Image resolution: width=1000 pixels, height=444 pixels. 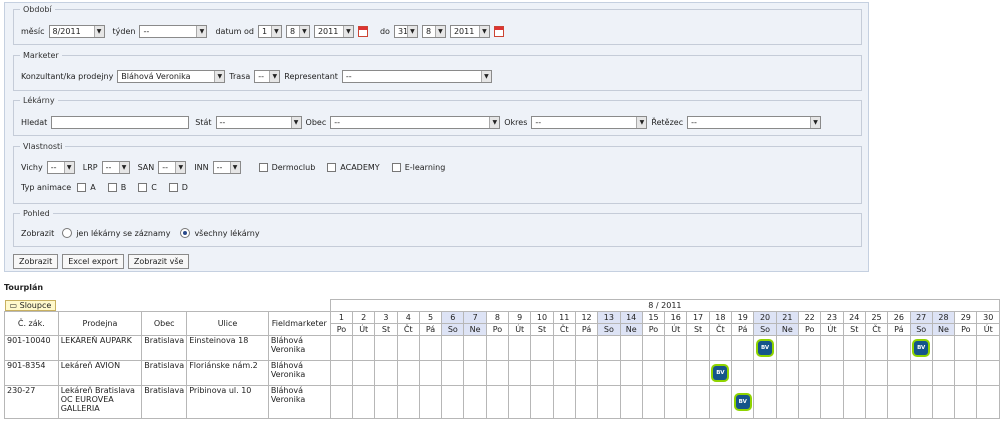 What do you see at coordinates (416, 76) in the screenshot?
I see `representant-select: -- ▼` at bounding box center [416, 76].